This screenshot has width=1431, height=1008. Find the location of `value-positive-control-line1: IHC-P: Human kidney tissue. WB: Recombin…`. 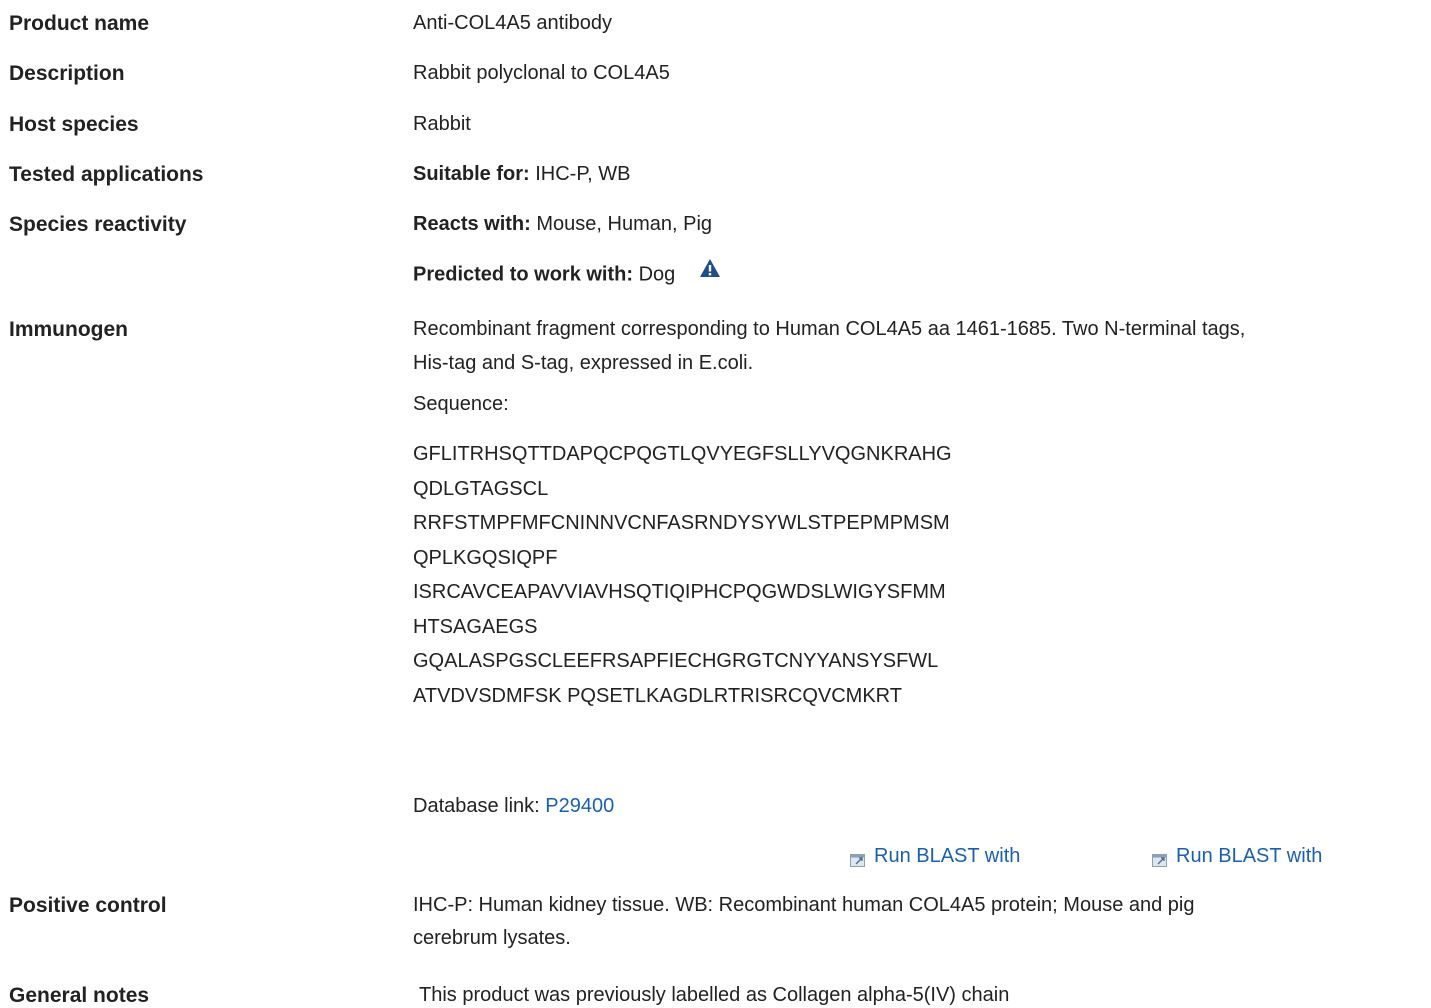

value-positive-control-line1: IHC-P: Human kidney tissue. WB: Recombin… is located at coordinates (804, 905).